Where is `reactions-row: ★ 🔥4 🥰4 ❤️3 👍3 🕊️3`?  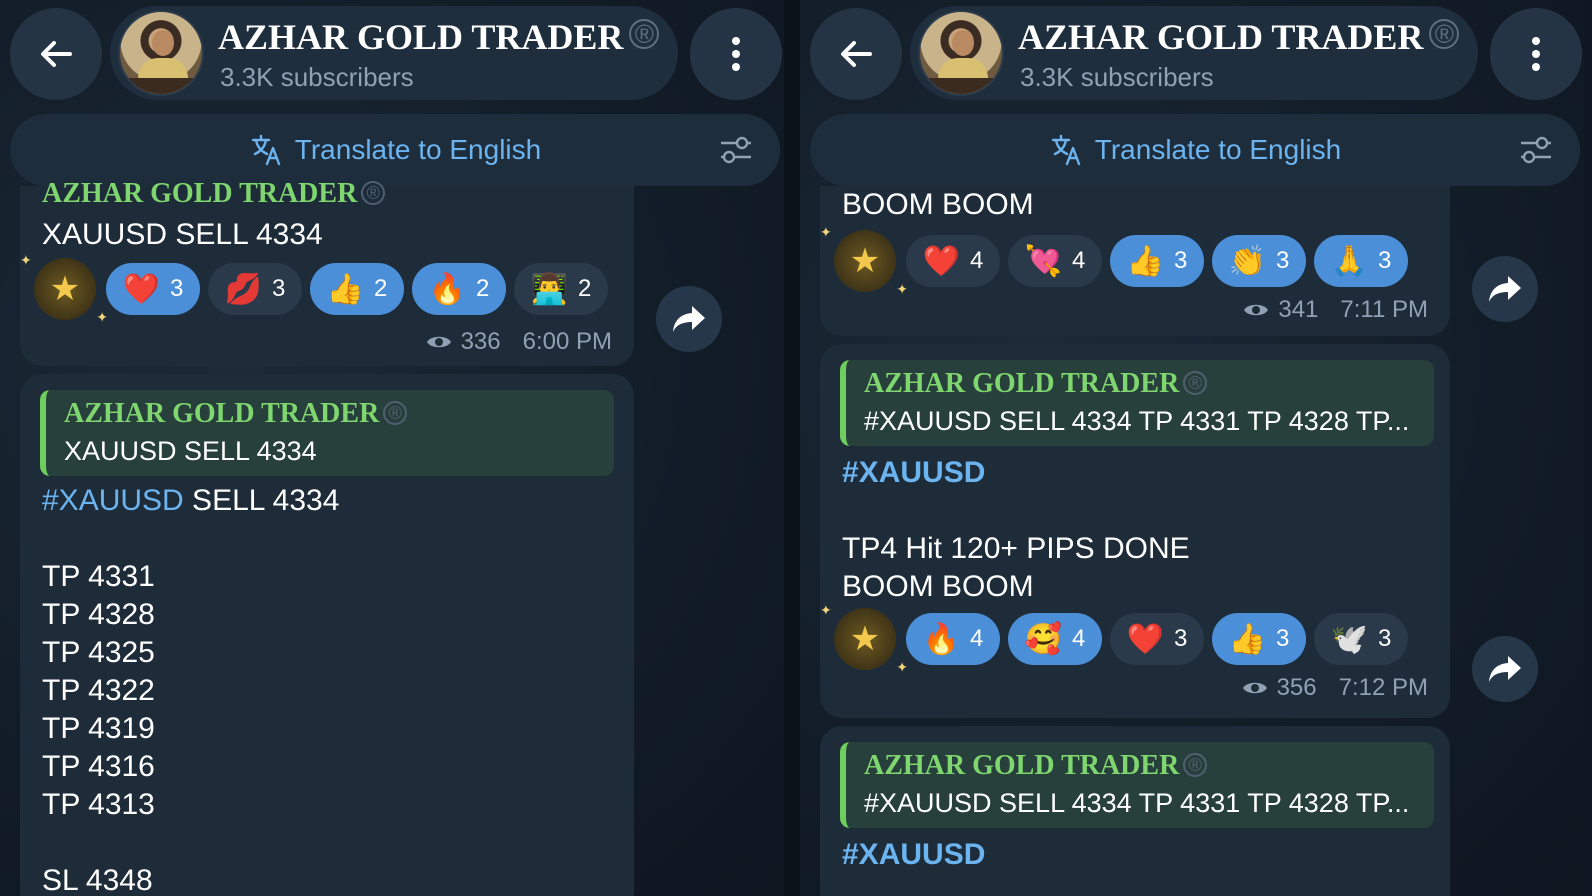 reactions-row: ★ 🔥4 🥰4 ❤️3 👍3 🕊️3 is located at coordinates (1118, 639).